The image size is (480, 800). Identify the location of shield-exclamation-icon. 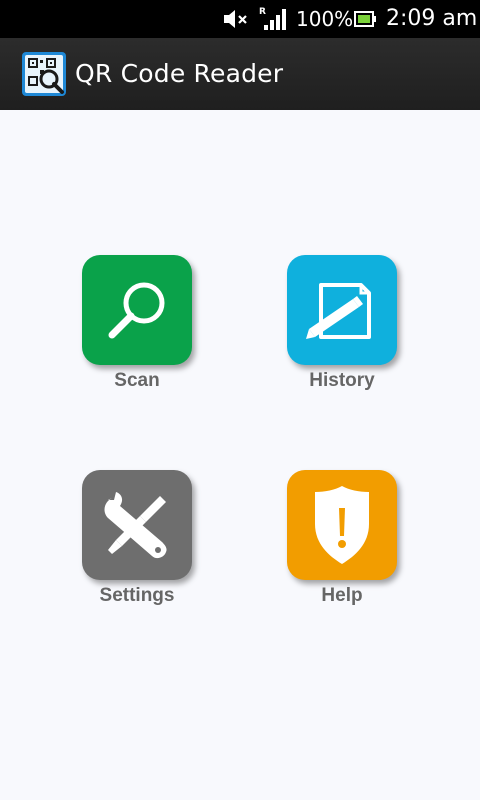
(342, 525).